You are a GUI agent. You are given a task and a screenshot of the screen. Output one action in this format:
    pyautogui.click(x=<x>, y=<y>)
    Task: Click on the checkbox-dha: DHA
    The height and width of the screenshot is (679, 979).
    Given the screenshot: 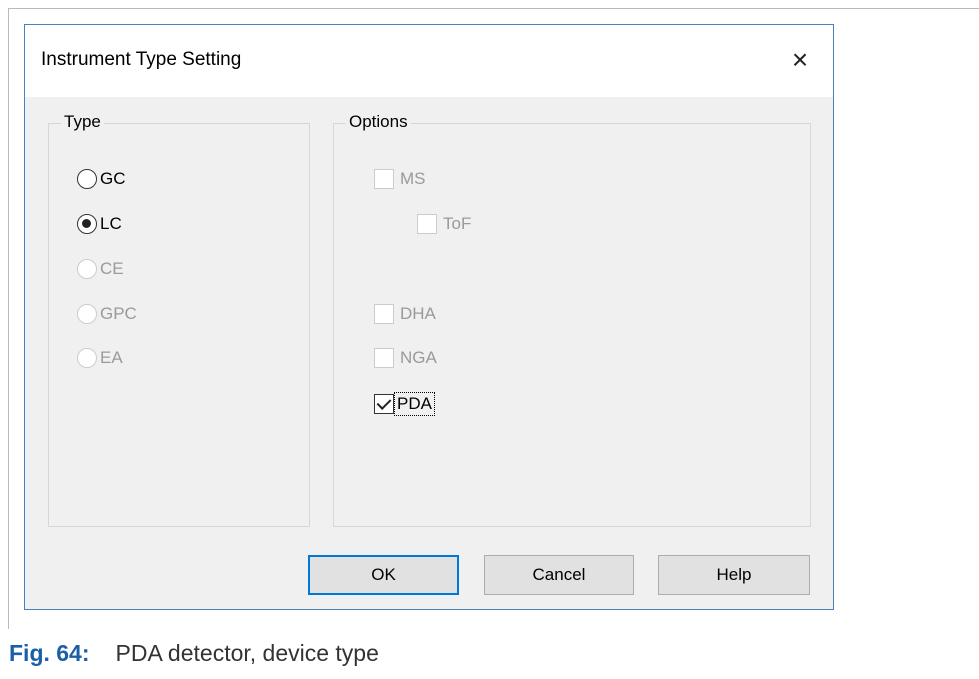 What is the action you would take?
    pyautogui.click(x=405, y=314)
    